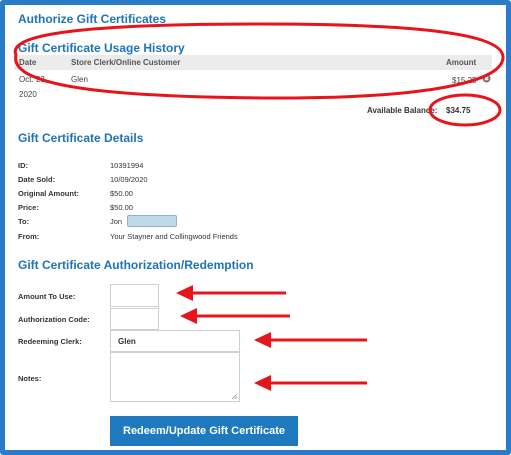 The height and width of the screenshot is (455, 511). I want to click on table-row: Oct. 23, 2020 Glen $15.25, so click(253, 85).